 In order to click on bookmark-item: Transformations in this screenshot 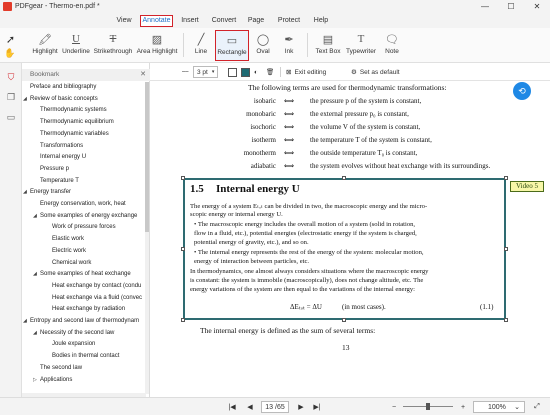, I will do `click(61, 146)`.